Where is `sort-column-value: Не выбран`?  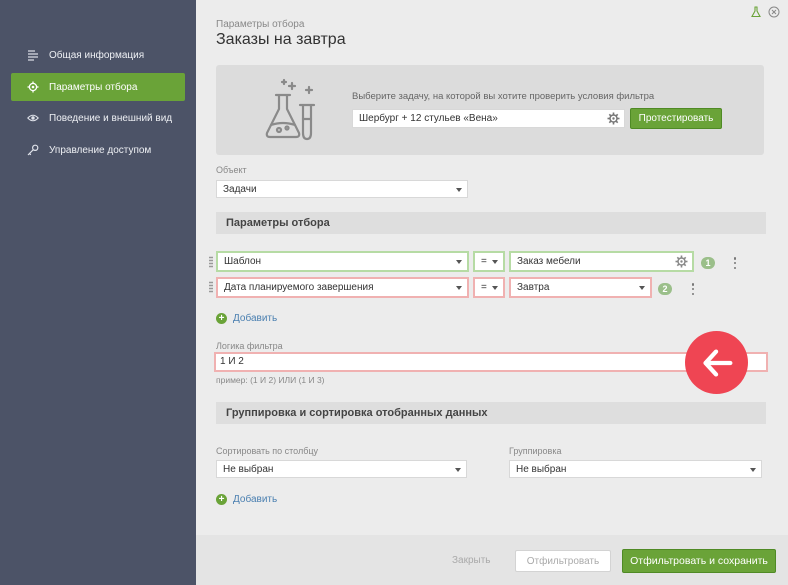 sort-column-value: Не выбран is located at coordinates (248, 469).